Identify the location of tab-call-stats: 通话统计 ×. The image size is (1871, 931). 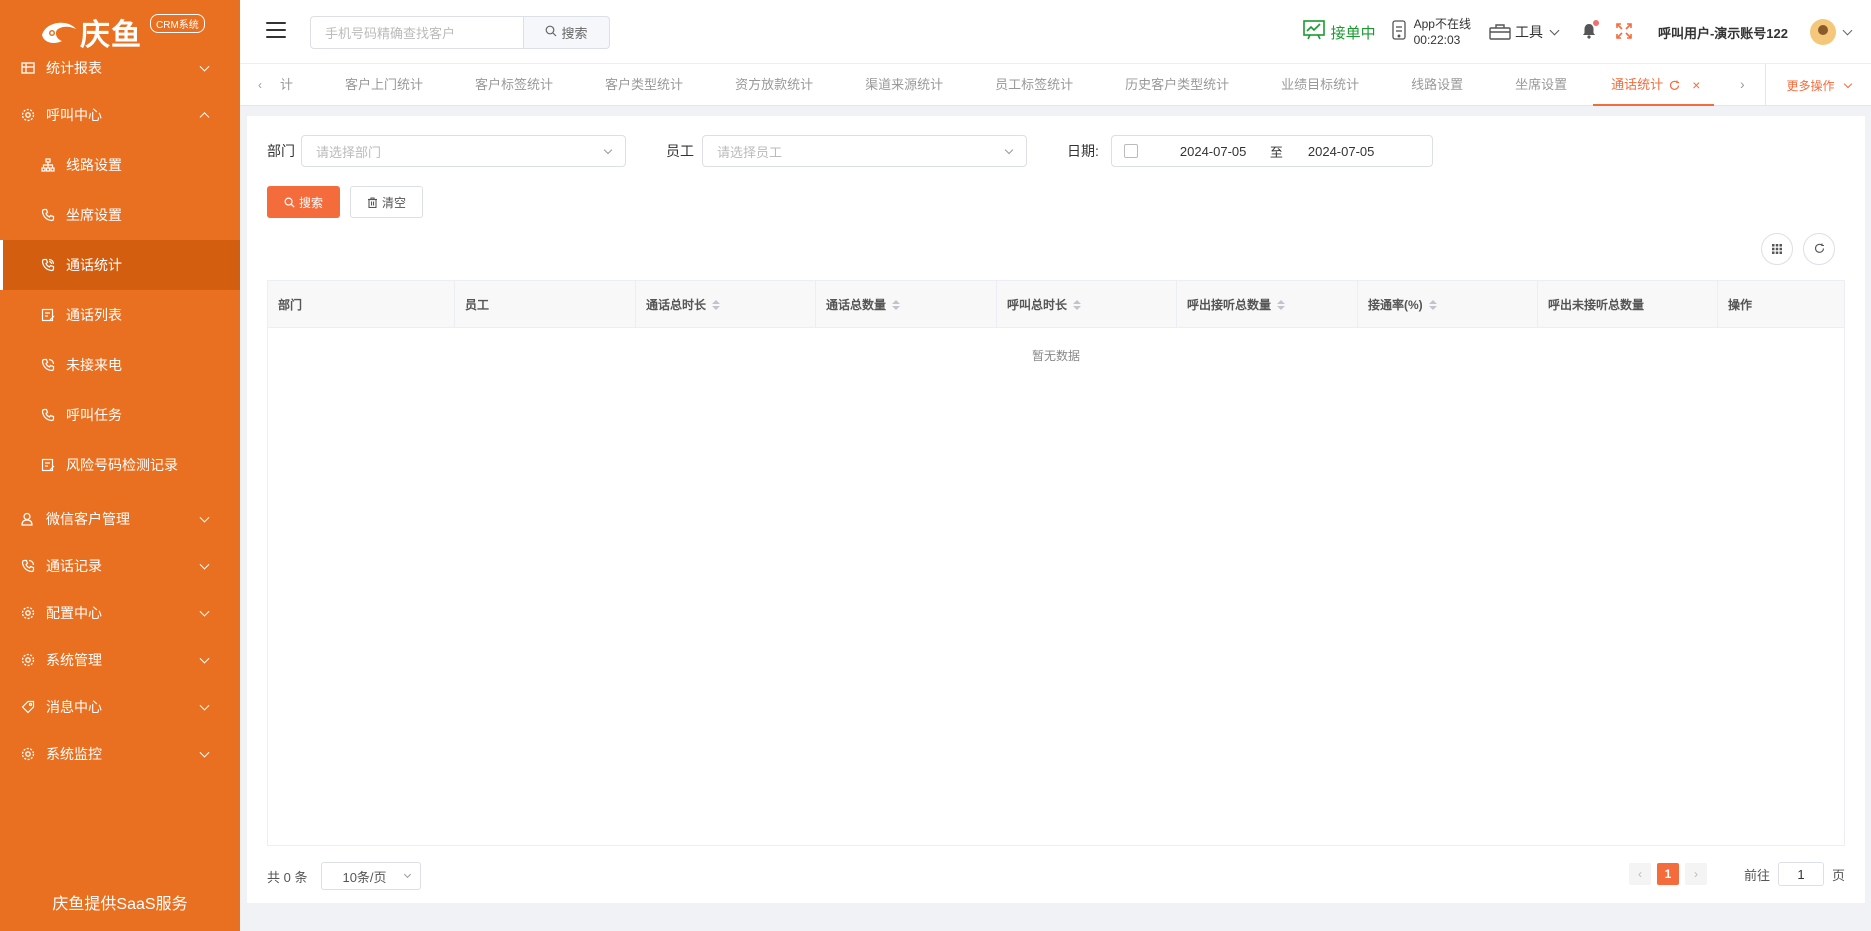
(1654, 85).